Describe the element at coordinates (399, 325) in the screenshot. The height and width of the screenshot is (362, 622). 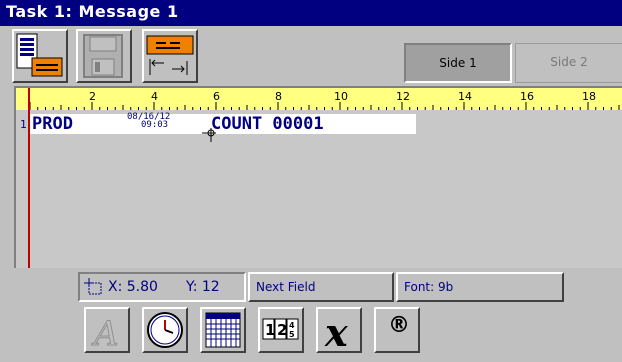
I see `registered-mark-icon: ®` at that location.